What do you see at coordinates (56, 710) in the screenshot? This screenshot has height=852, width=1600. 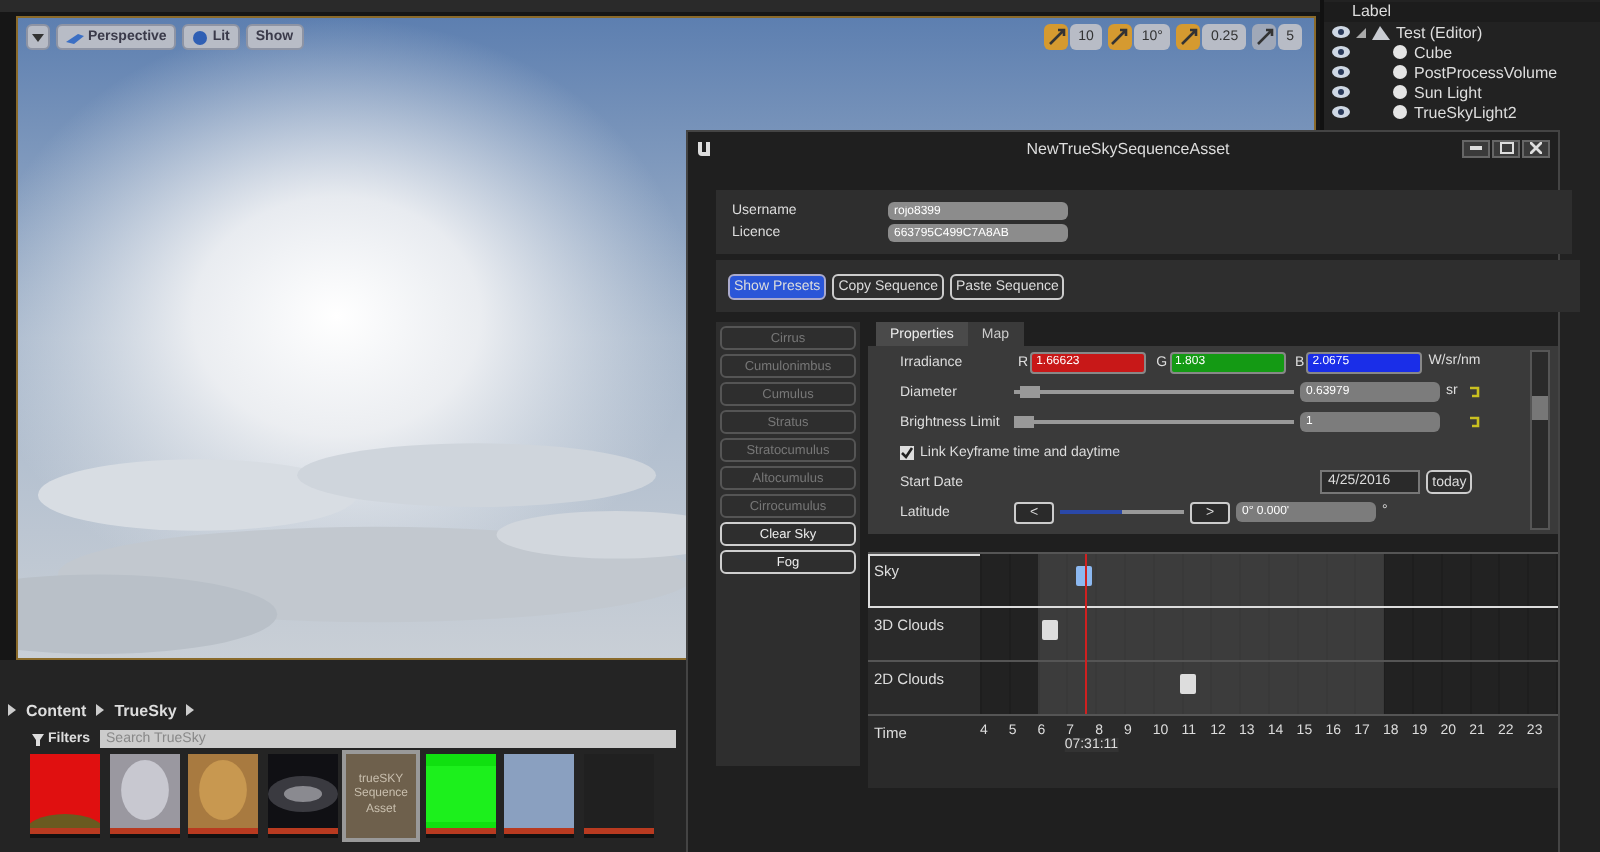 I see `breadcrumb-item: Content` at bounding box center [56, 710].